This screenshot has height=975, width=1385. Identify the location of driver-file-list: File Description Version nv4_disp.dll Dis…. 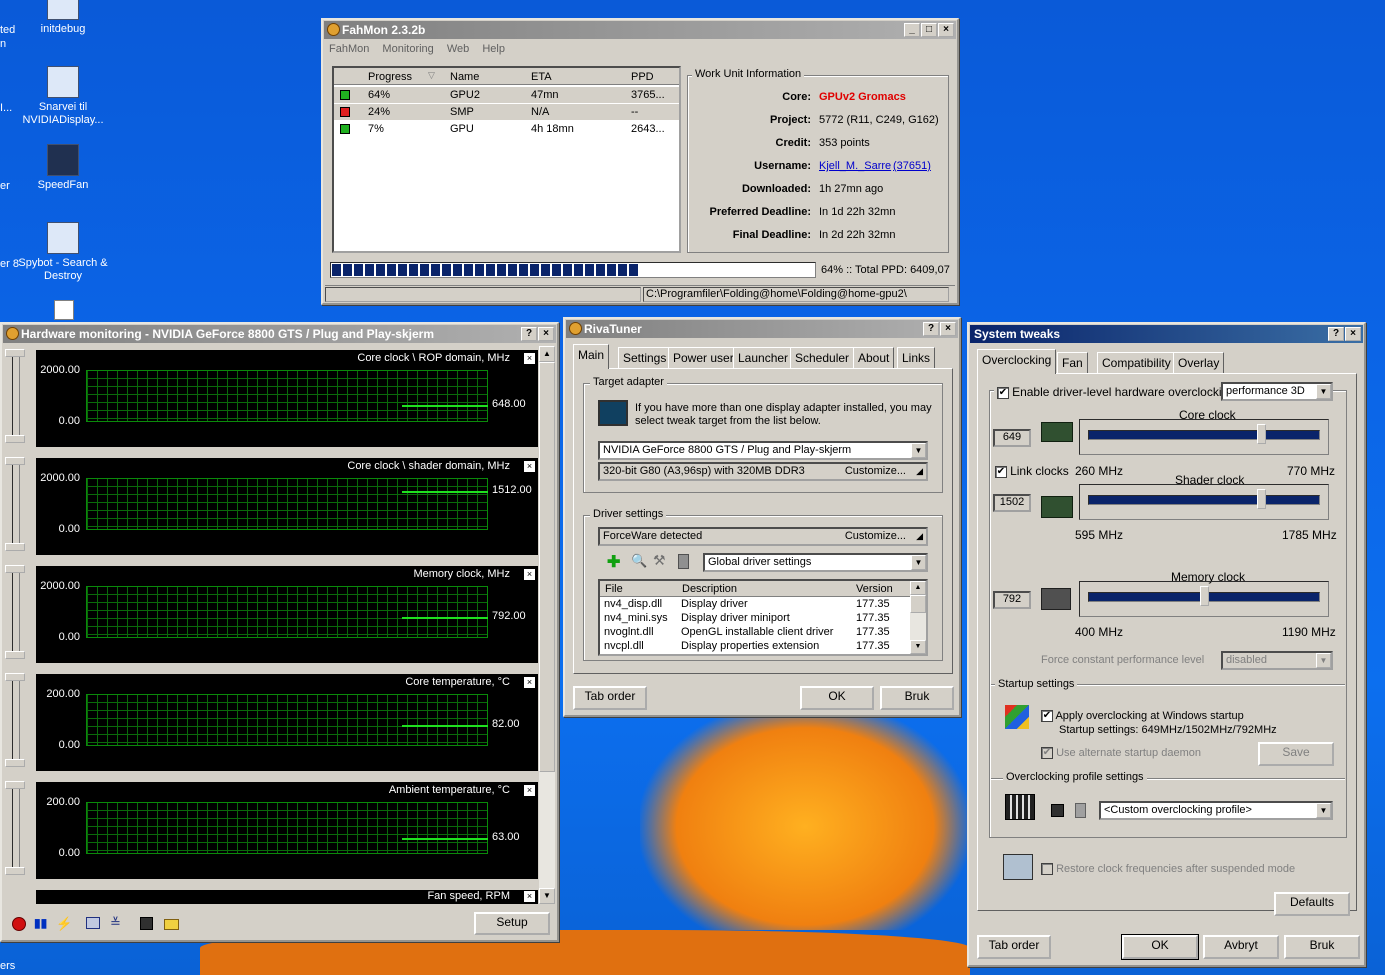
(763, 617).